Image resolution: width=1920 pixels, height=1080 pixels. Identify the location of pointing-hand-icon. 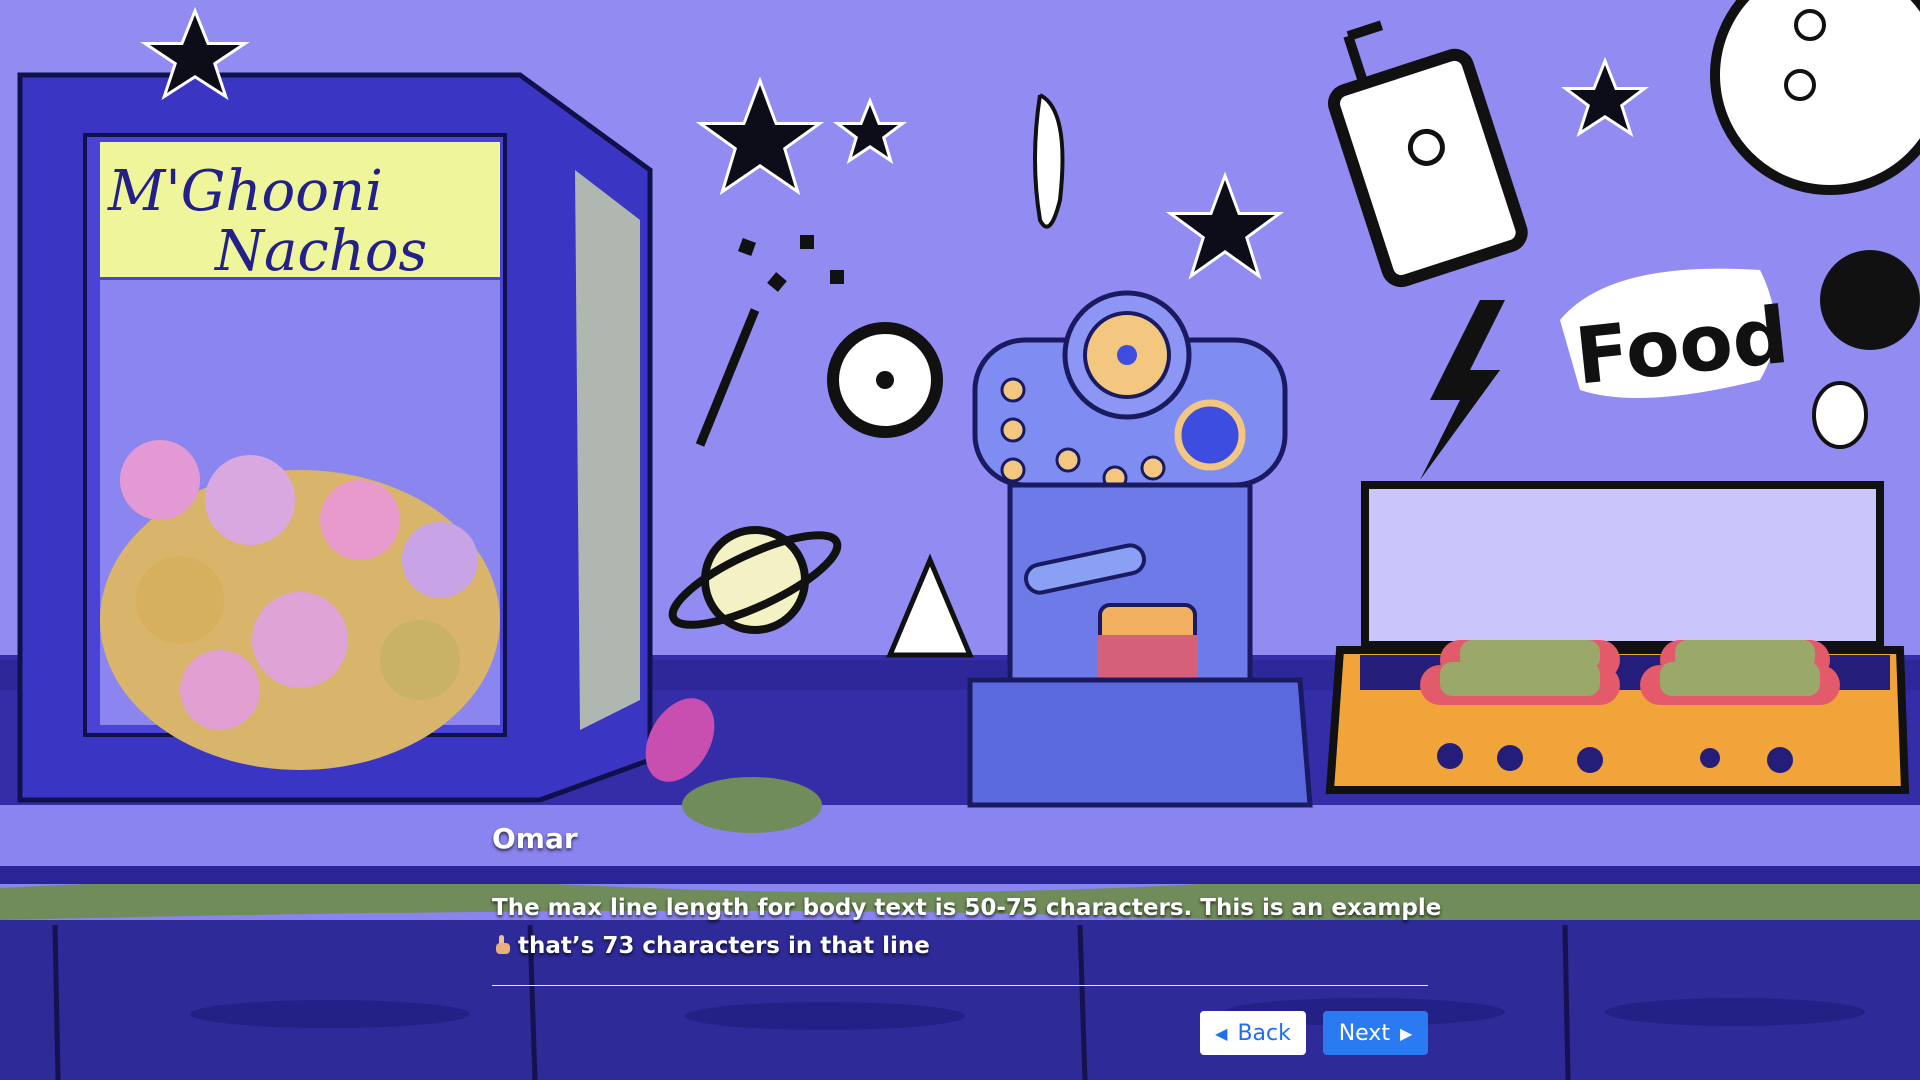
(503, 944).